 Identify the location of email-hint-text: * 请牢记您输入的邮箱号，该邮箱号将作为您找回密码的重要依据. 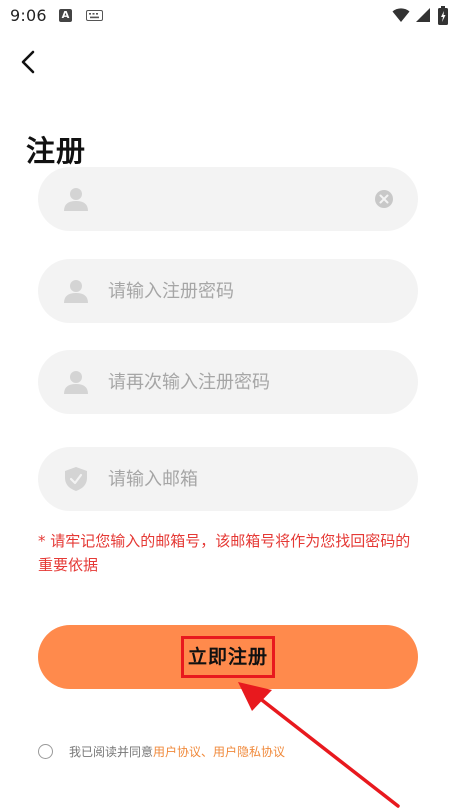
(224, 553).